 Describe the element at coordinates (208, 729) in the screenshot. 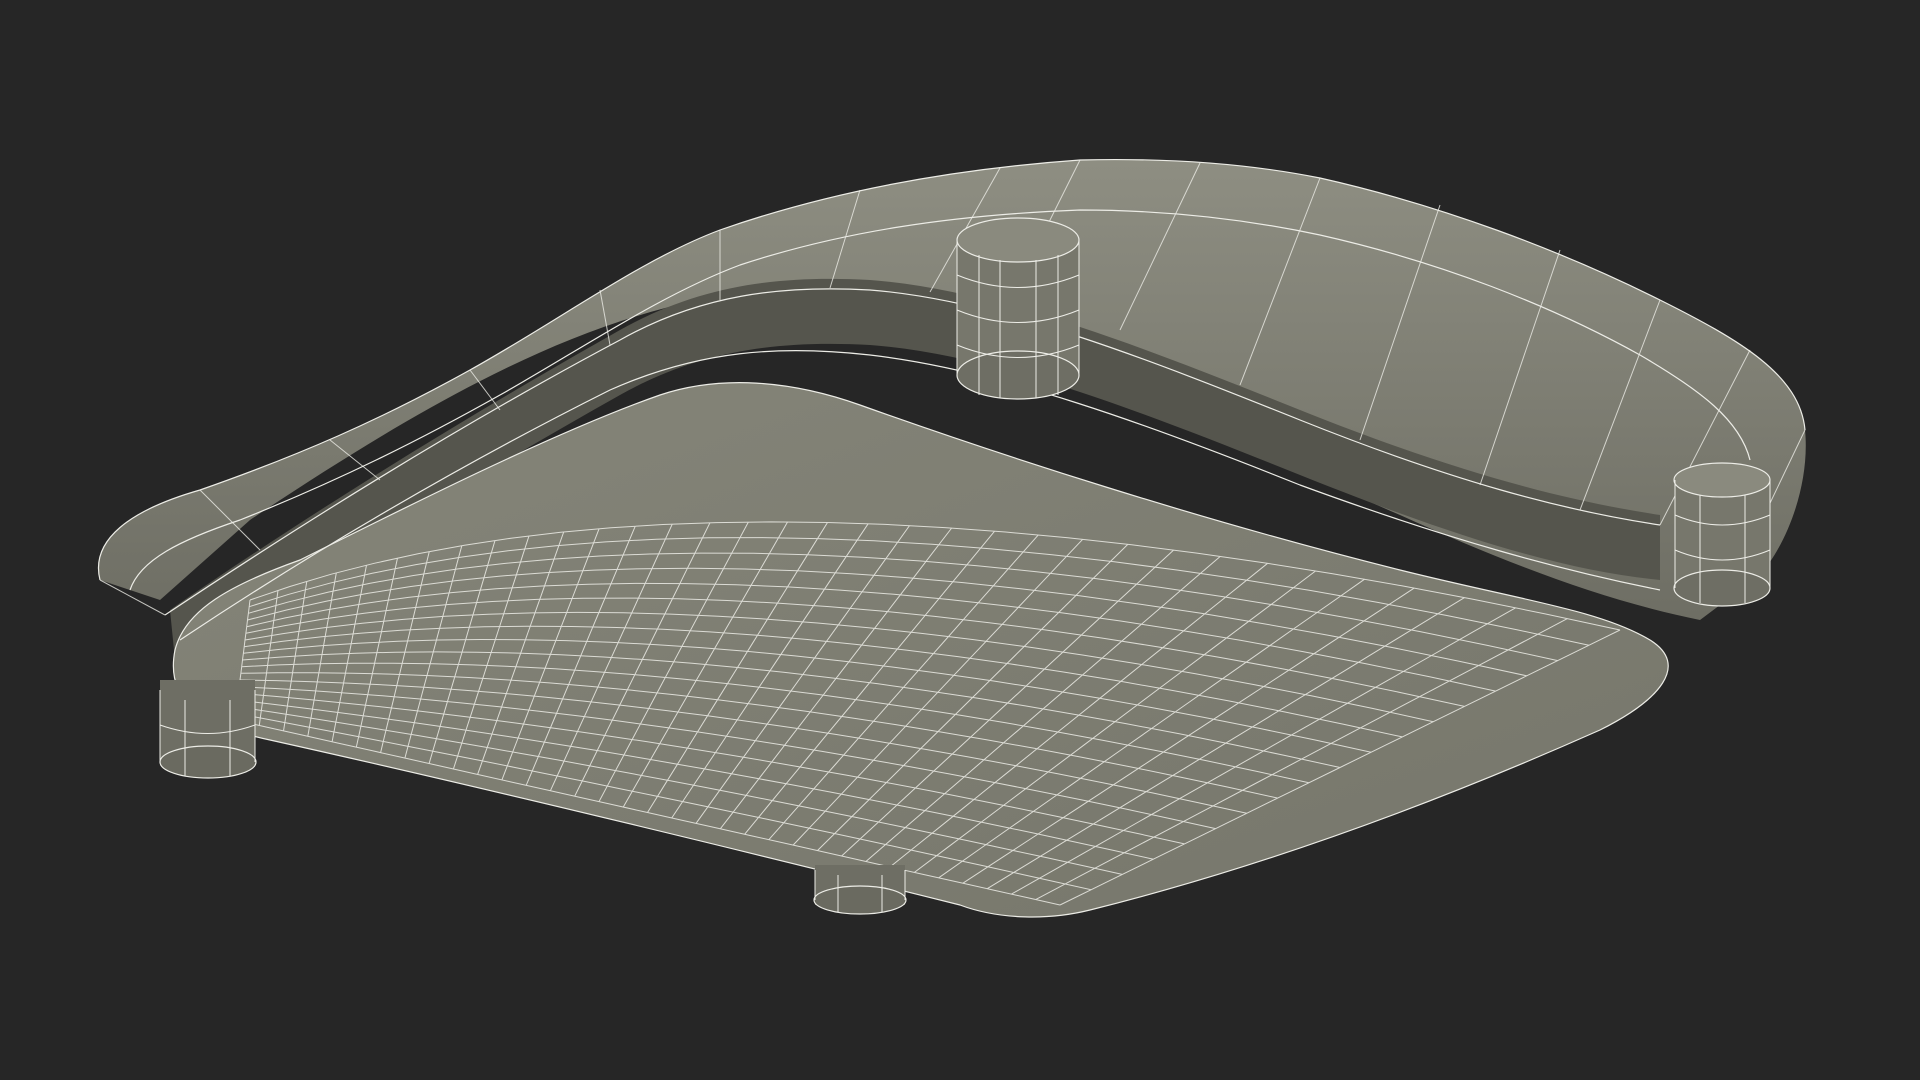

I see `peg-left` at that location.